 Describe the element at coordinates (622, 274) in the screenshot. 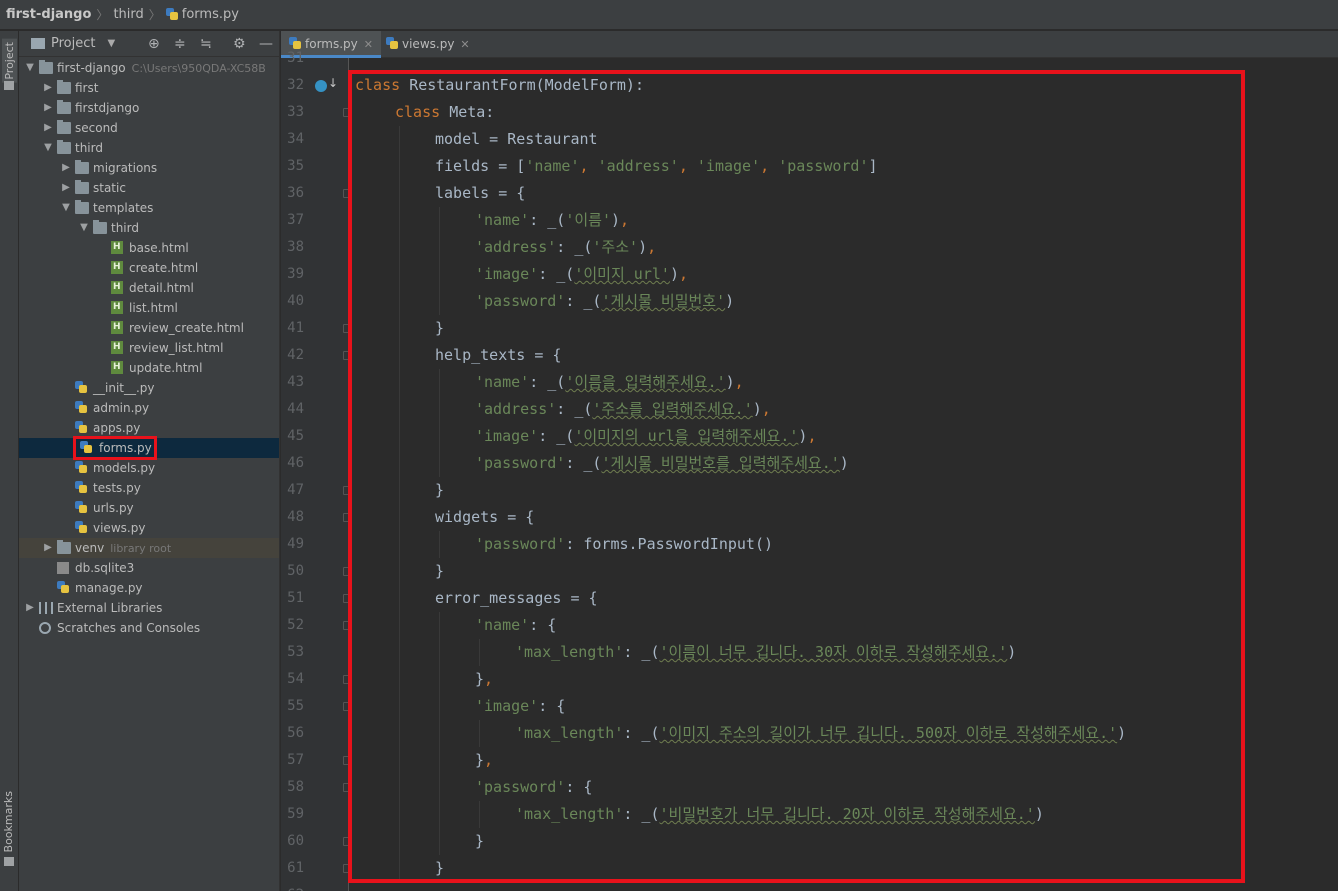

I see `code-token: '이미지 url'` at that location.